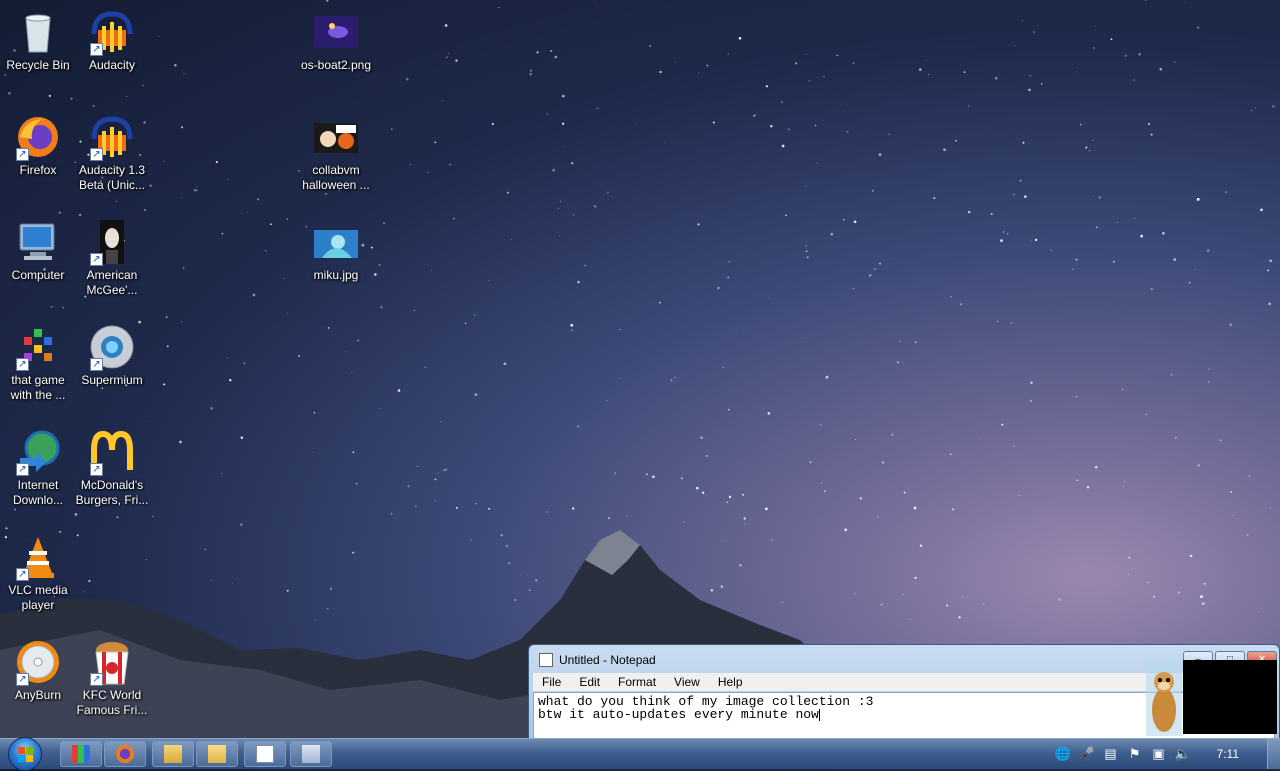 The width and height of the screenshot is (1280, 771). What do you see at coordinates (1230, 697) in the screenshot?
I see `black-video-overlay` at bounding box center [1230, 697].